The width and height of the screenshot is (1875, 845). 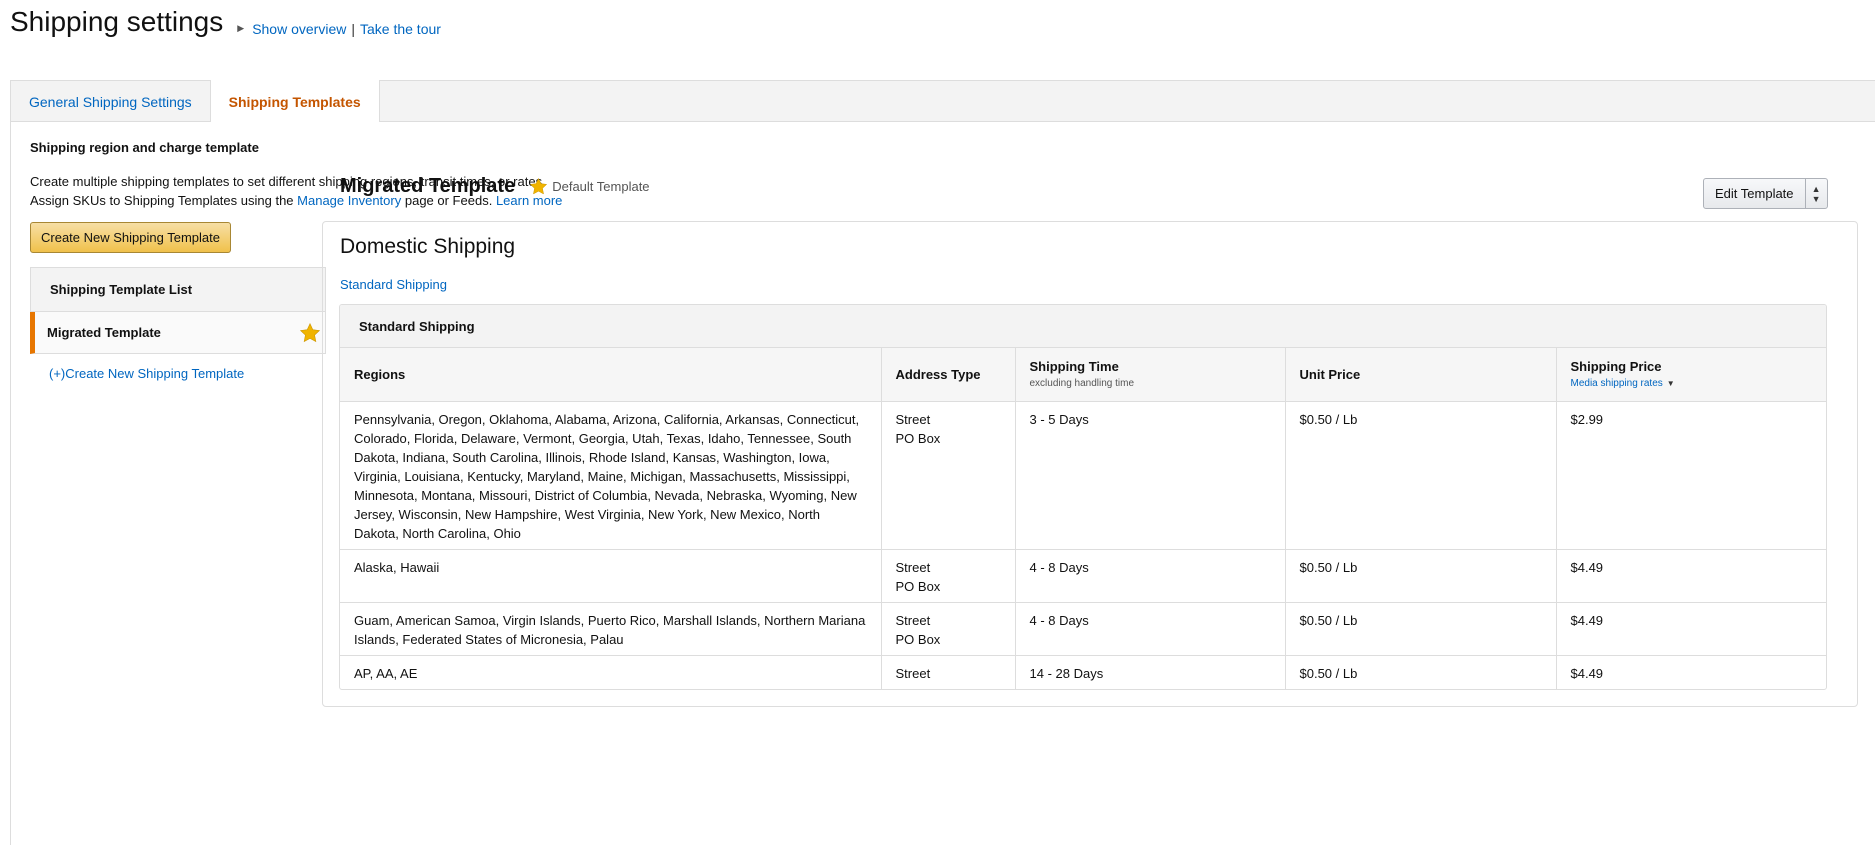 I want to click on create-new-template-button: Create New Shipping Template, so click(x=130, y=237).